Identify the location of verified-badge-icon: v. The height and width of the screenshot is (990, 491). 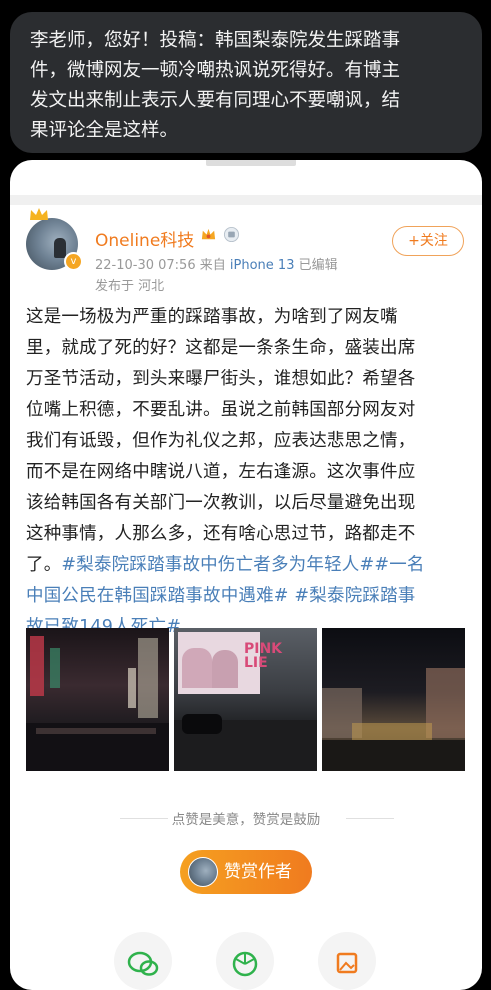
(73, 261).